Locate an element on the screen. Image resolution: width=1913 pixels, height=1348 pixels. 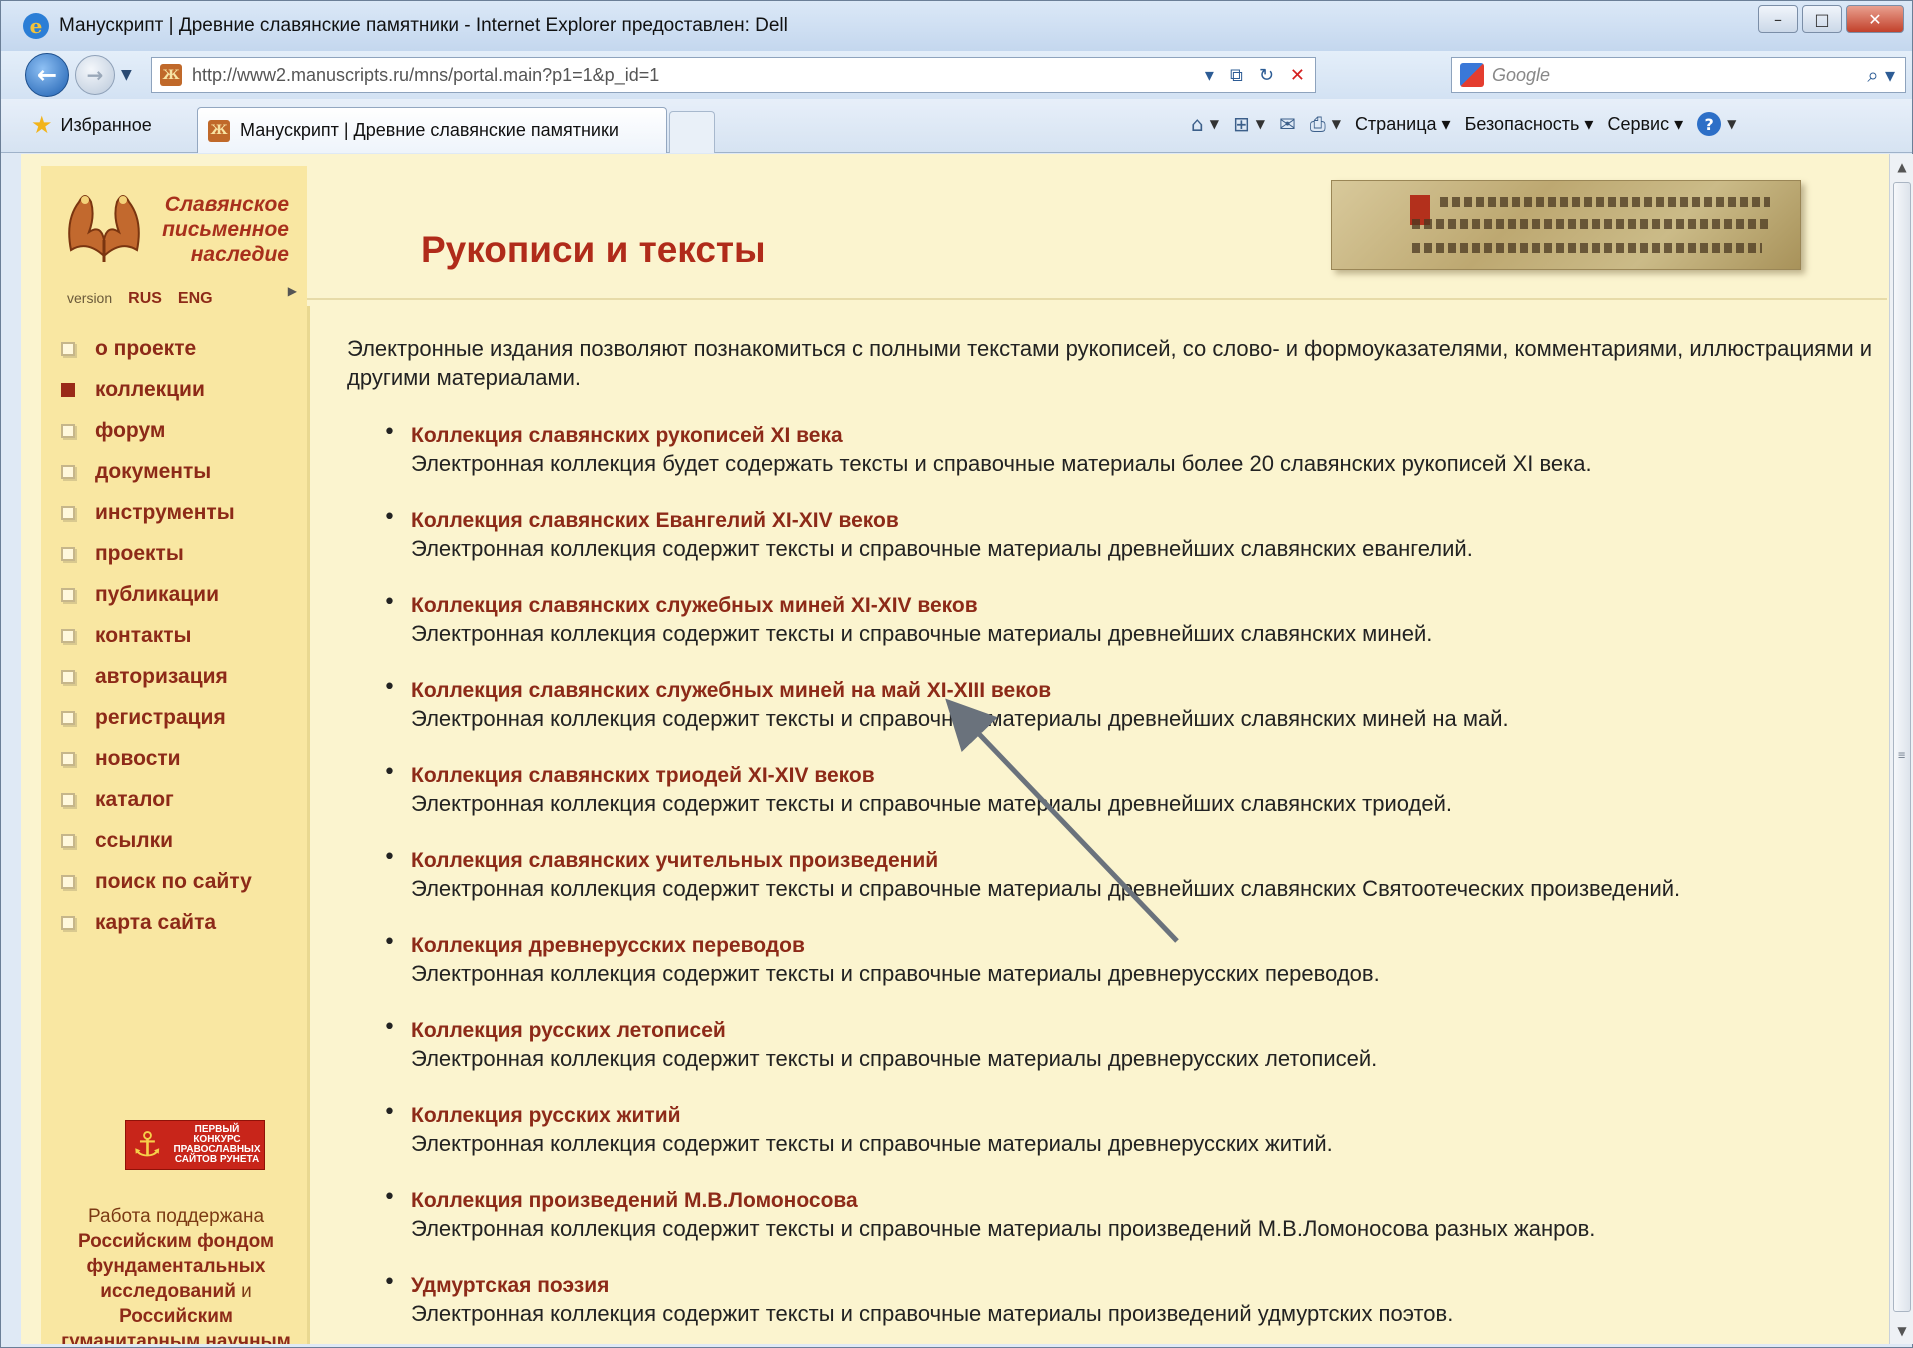
scroll-down-arrow-icon: ▼ is located at coordinates (1902, 1331).